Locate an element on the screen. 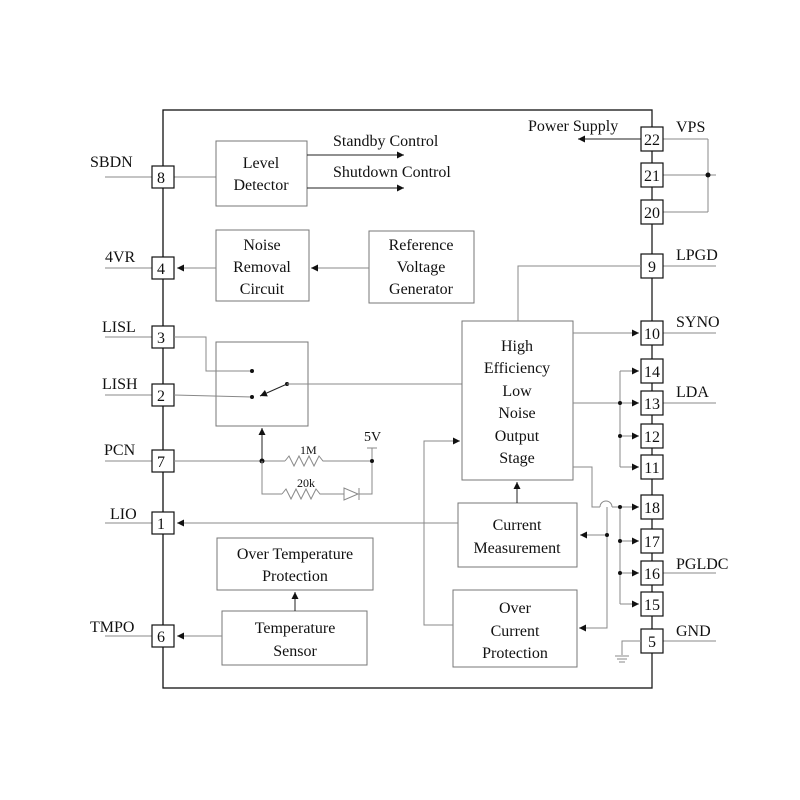 Image resolution: width=800 pixels, height=800 pixels. input-switch: 1M 20k 5V is located at coordinates (317, 418).